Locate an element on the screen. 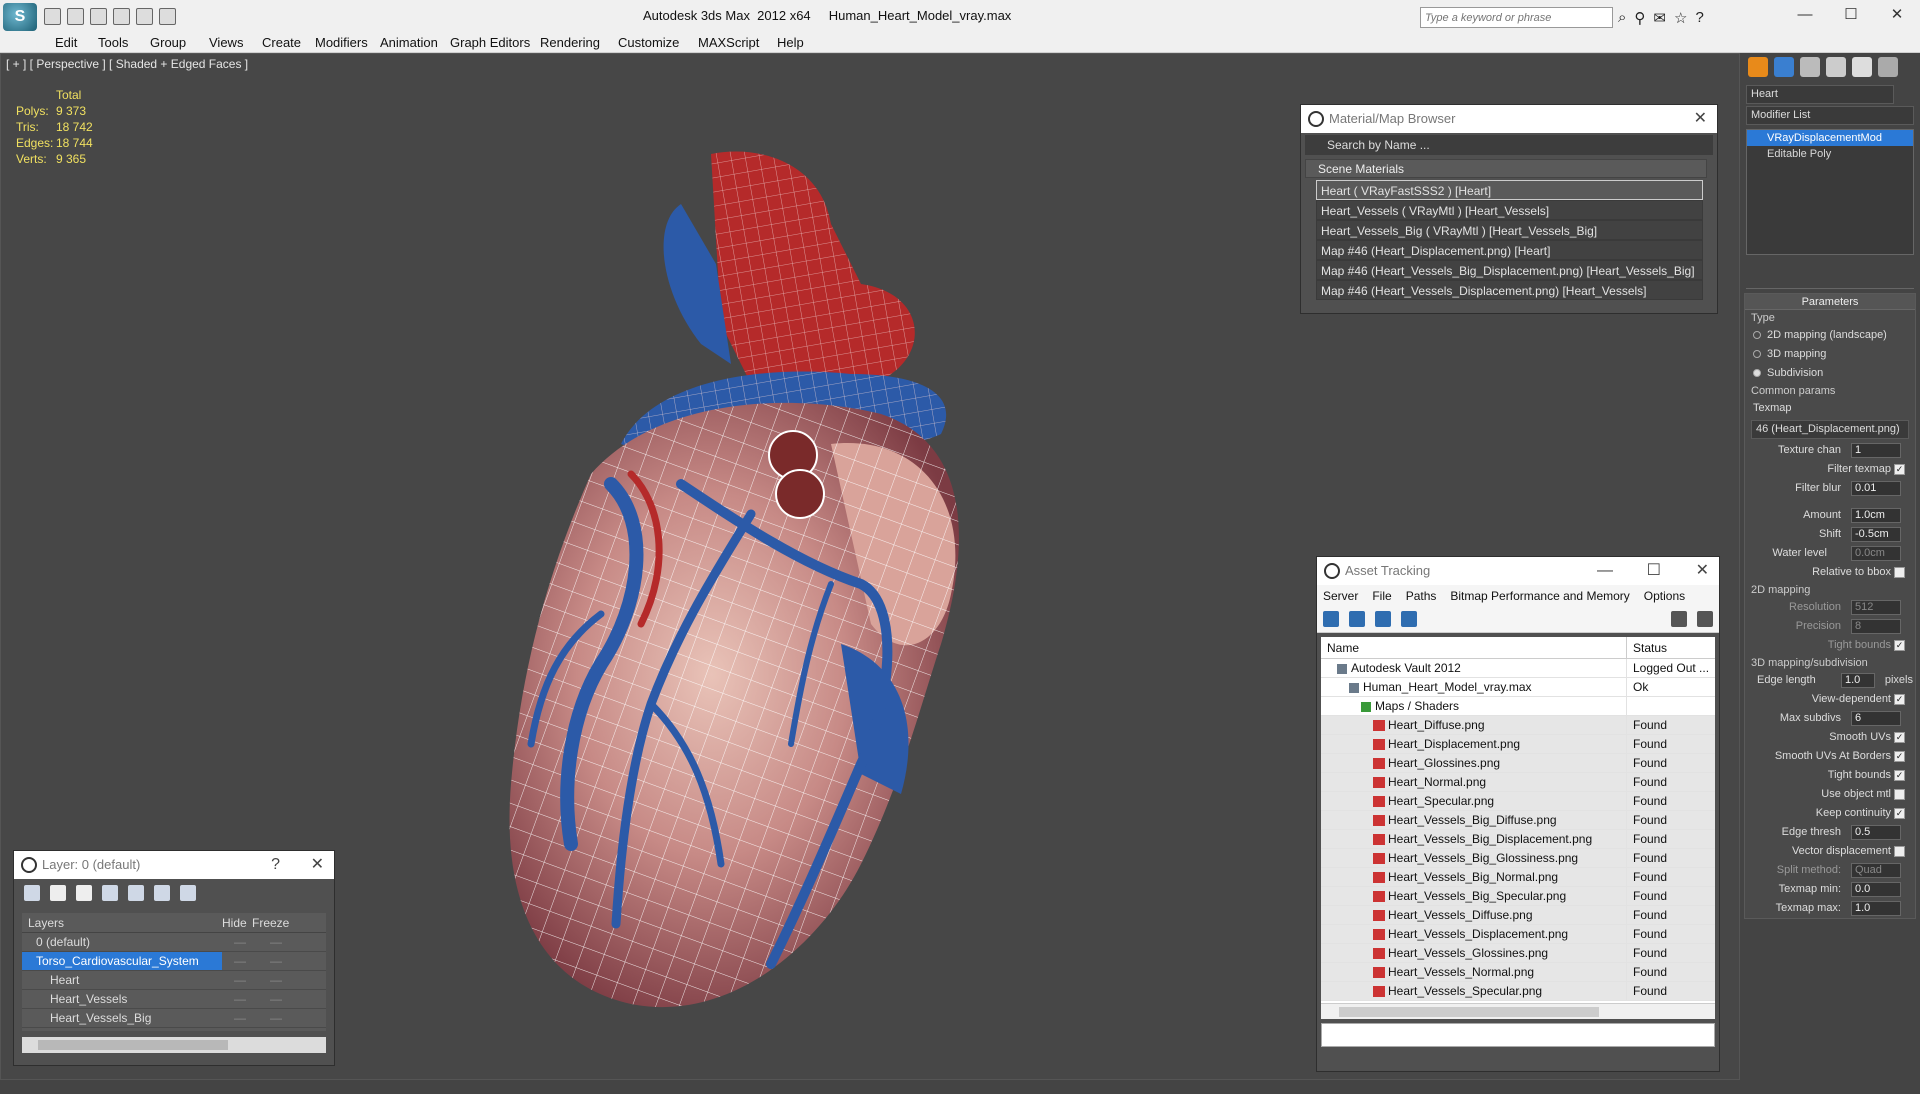  modifier-list-dropdown: Modifier List is located at coordinates (1830, 115).